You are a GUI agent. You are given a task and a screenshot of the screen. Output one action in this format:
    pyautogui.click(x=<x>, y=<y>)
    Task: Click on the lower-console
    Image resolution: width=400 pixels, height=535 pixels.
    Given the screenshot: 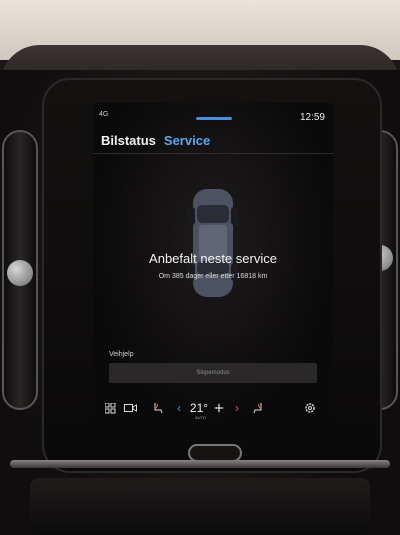 What is the action you would take?
    pyautogui.click(x=200, y=506)
    